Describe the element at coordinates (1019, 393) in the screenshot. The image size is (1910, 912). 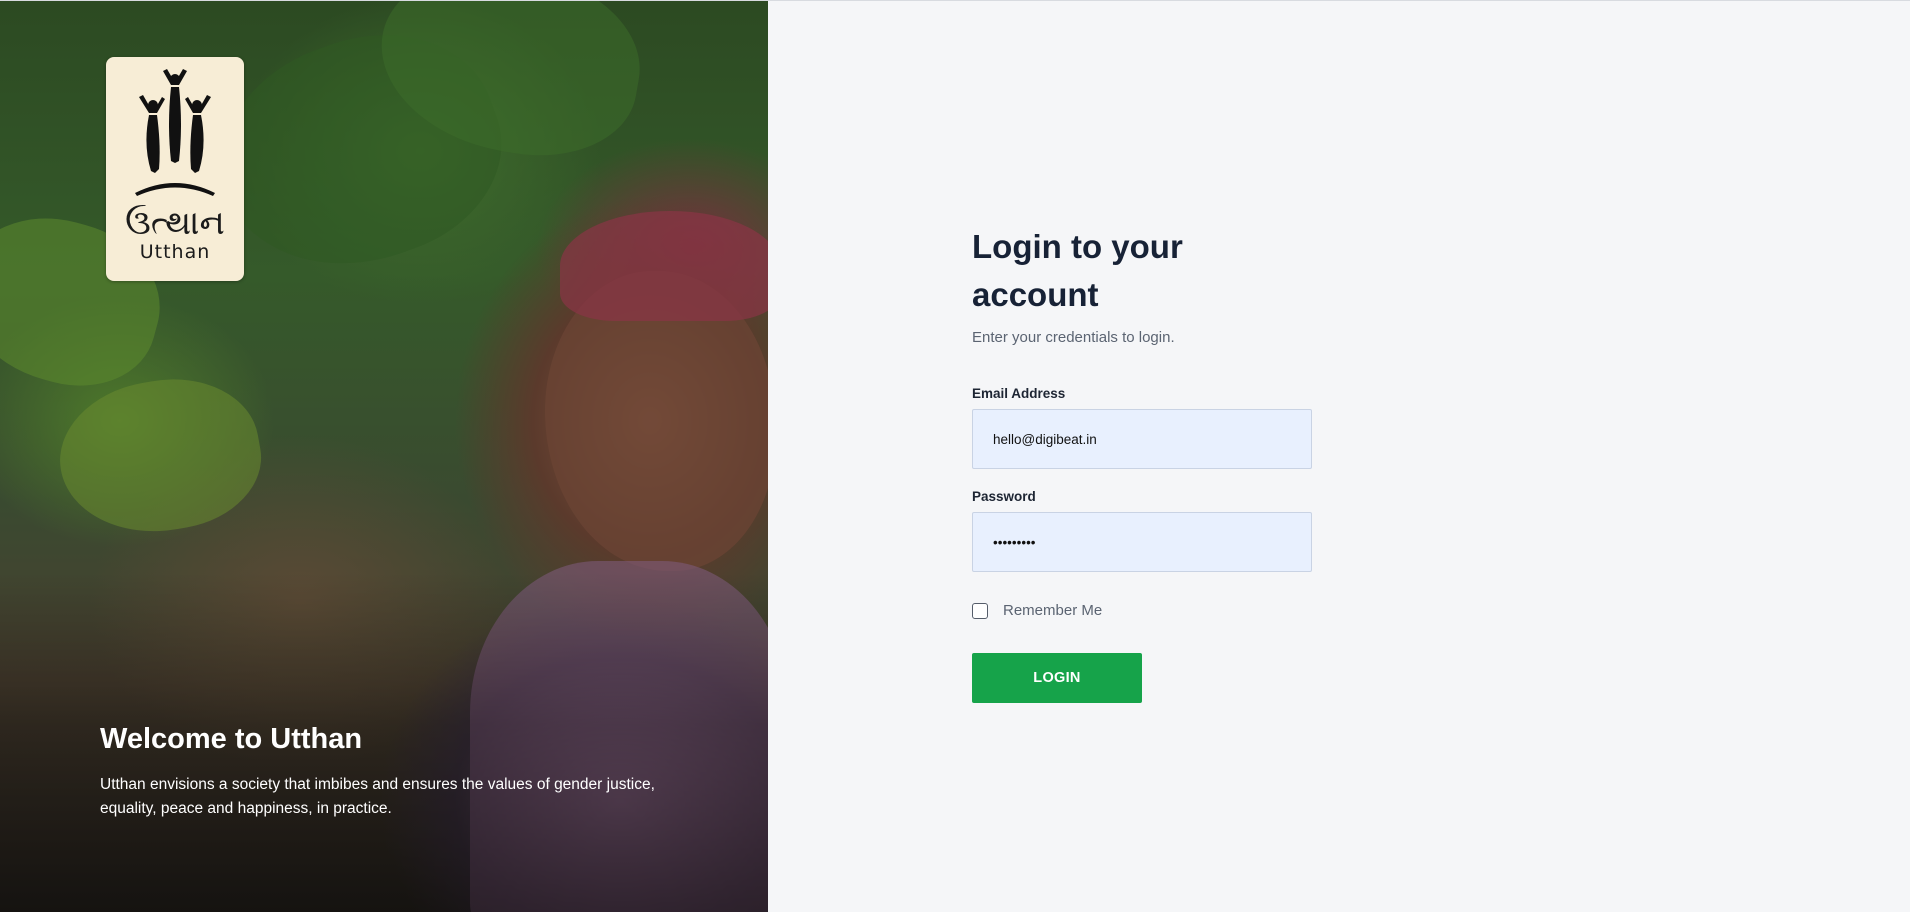
I see `email-label: Email Address` at that location.